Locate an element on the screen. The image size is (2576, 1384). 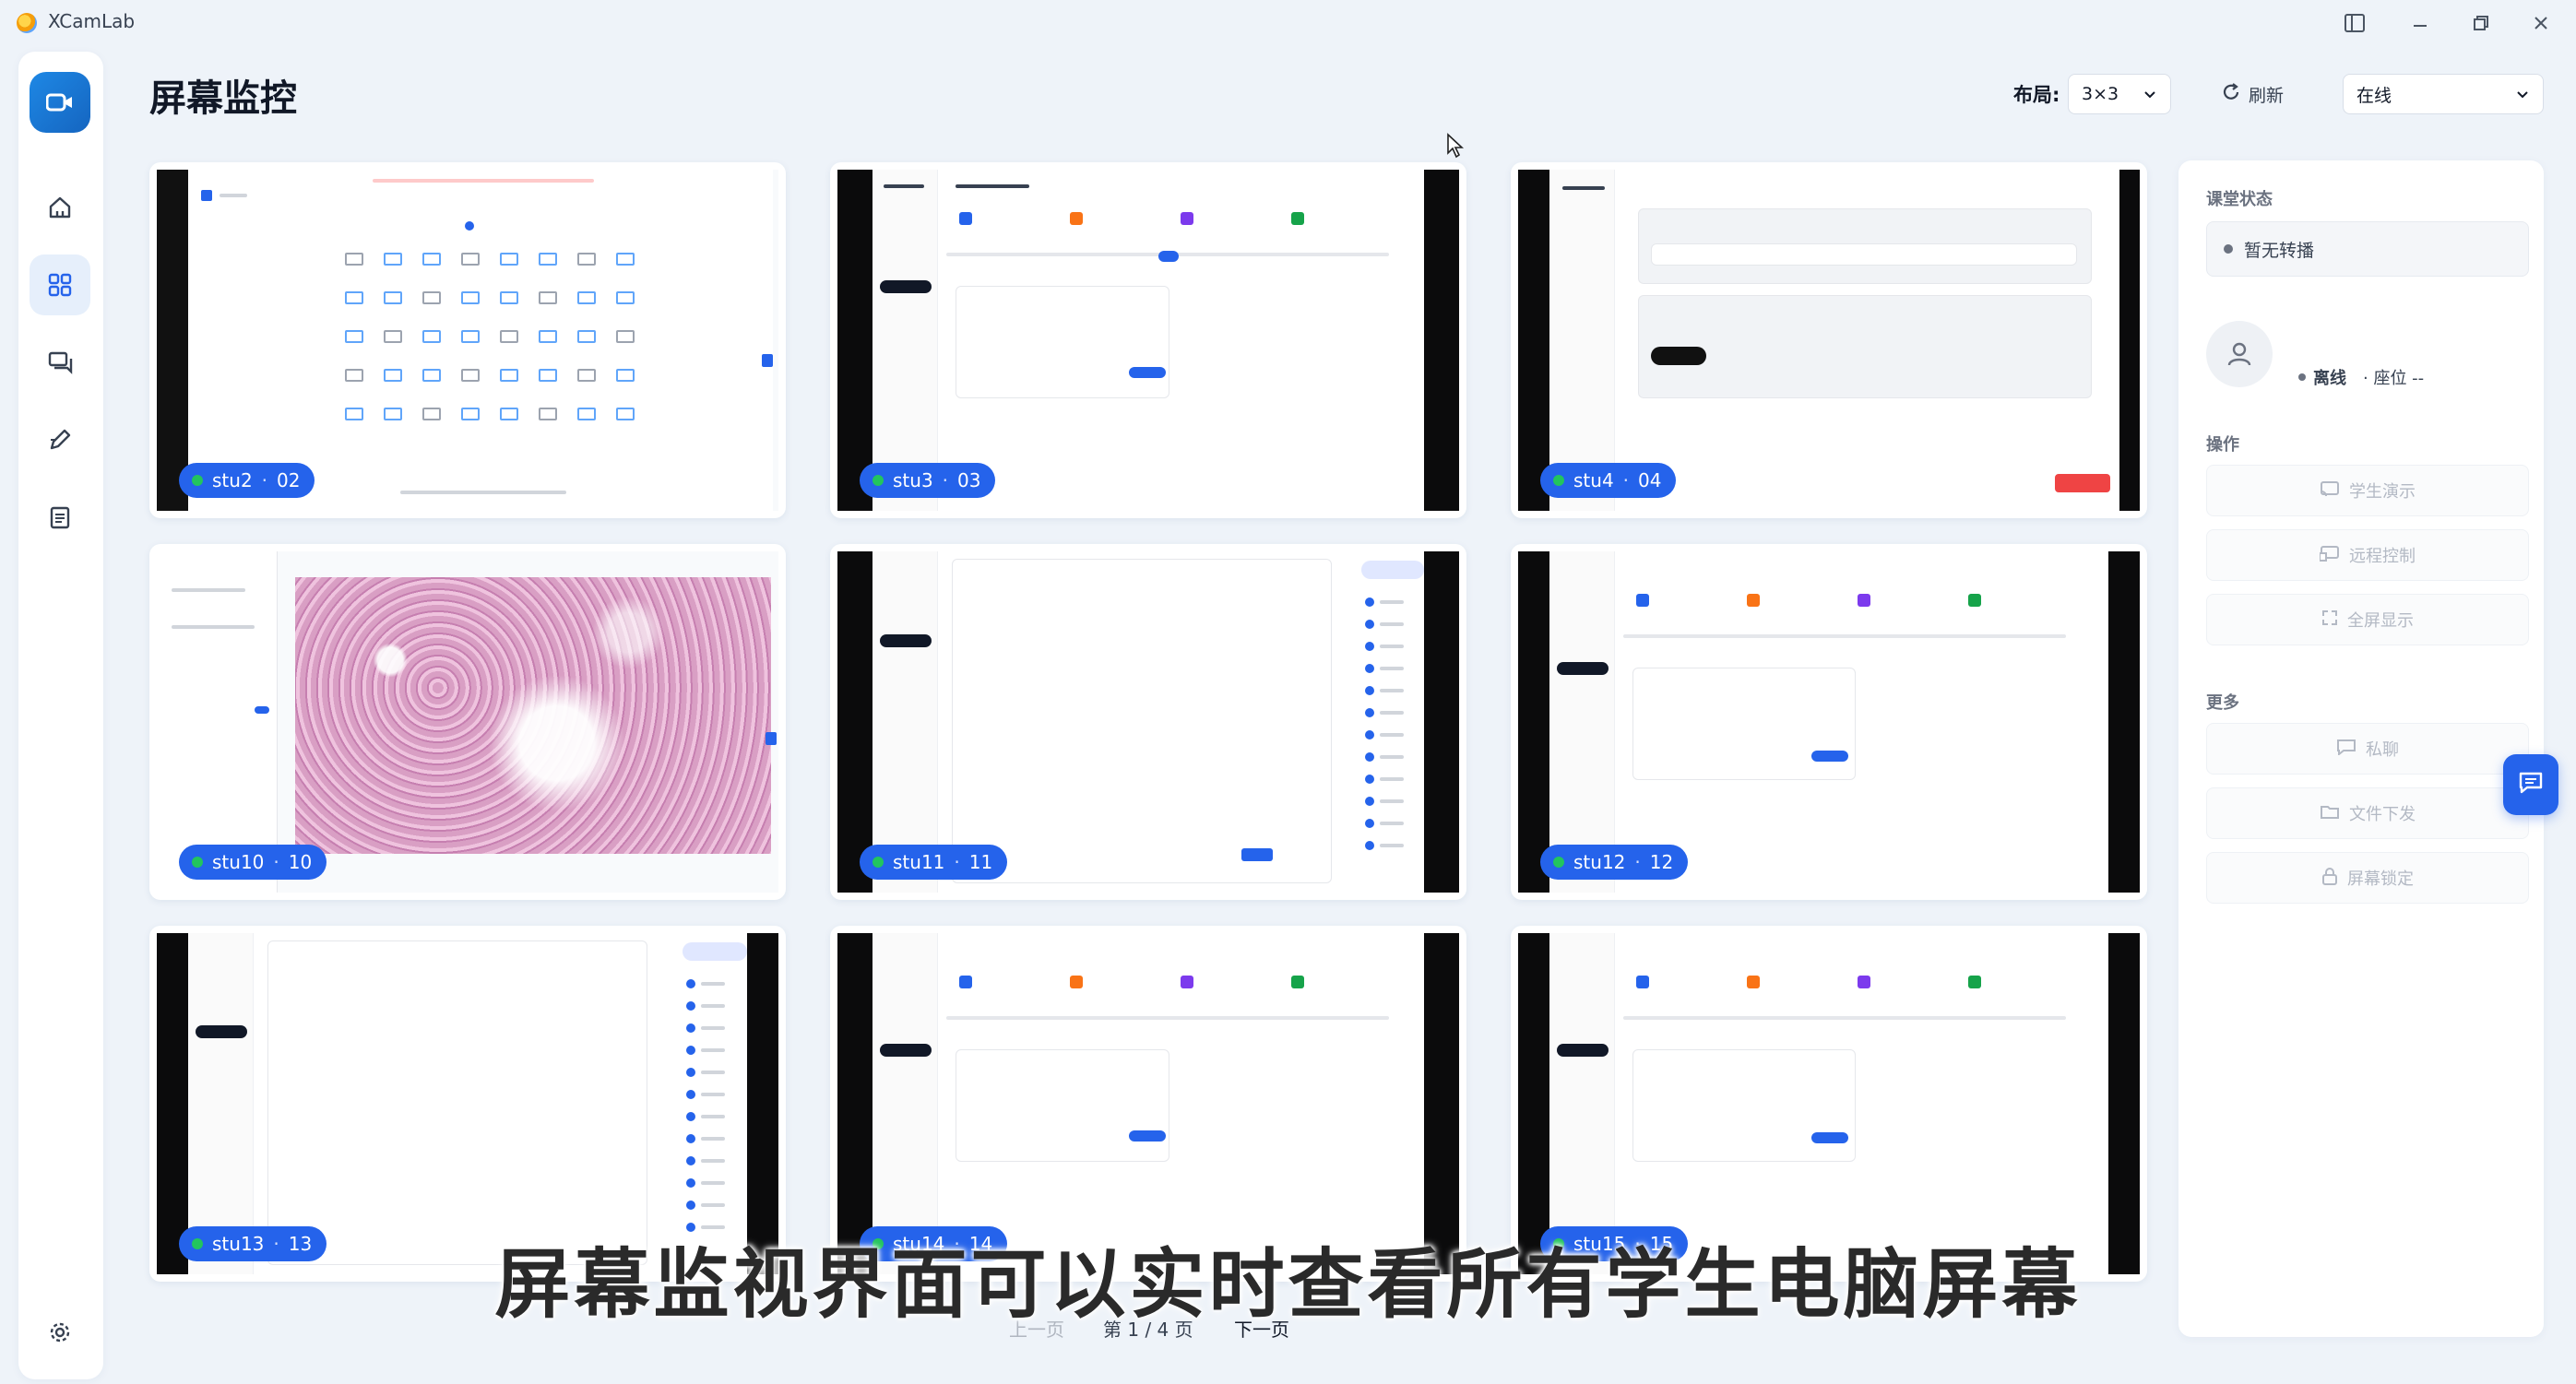
student-screen-tile: stu4 · 04 is located at coordinates (1829, 340).